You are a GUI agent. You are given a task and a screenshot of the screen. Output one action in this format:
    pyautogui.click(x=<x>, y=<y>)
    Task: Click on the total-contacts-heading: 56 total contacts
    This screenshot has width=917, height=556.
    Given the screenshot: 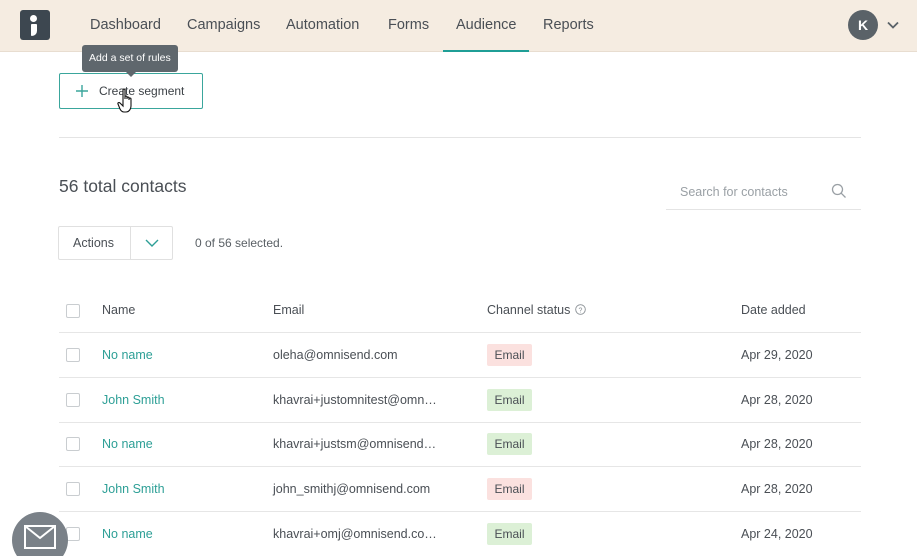 What is the action you would take?
    pyautogui.click(x=123, y=186)
    